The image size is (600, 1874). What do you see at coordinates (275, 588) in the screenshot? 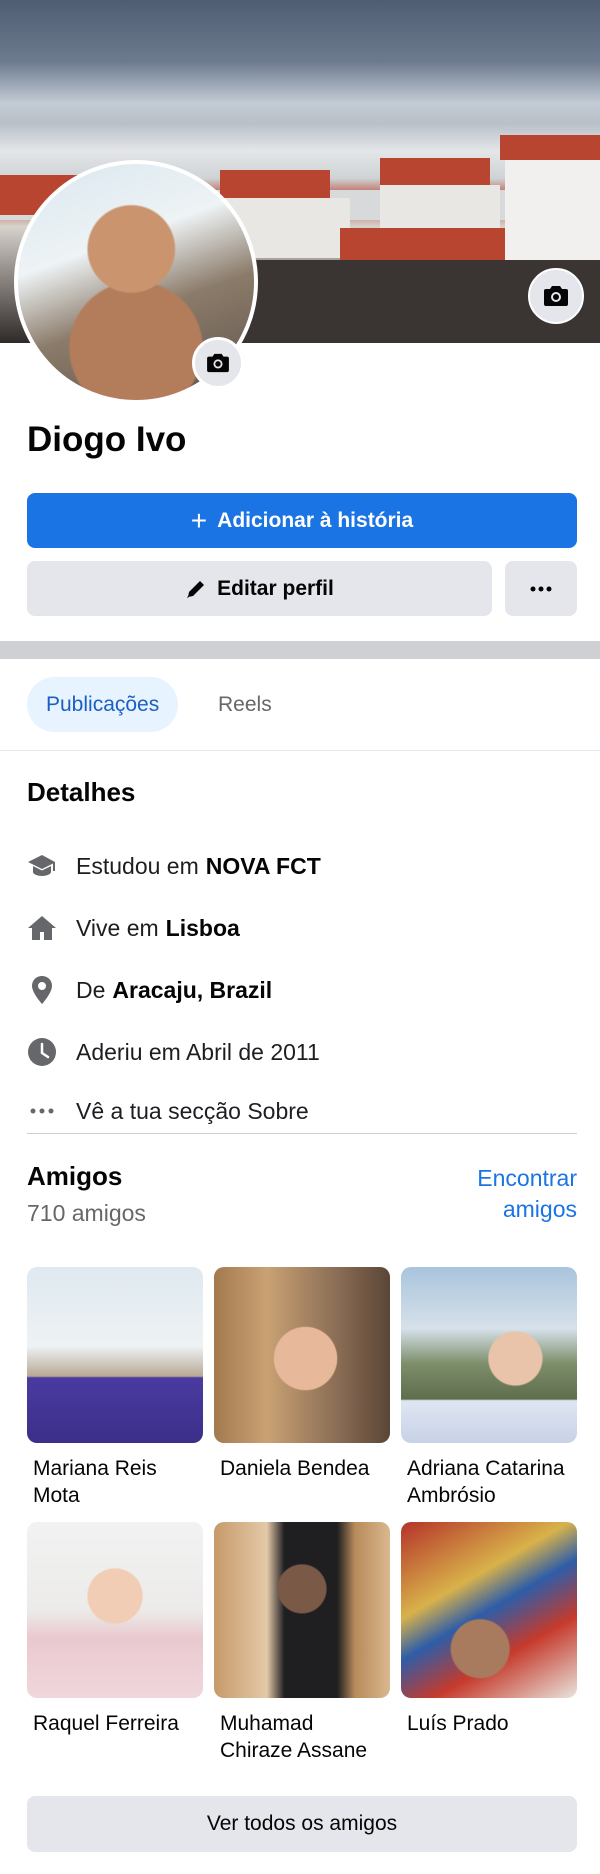
I see `edit-profile-label: Editar perfil` at bounding box center [275, 588].